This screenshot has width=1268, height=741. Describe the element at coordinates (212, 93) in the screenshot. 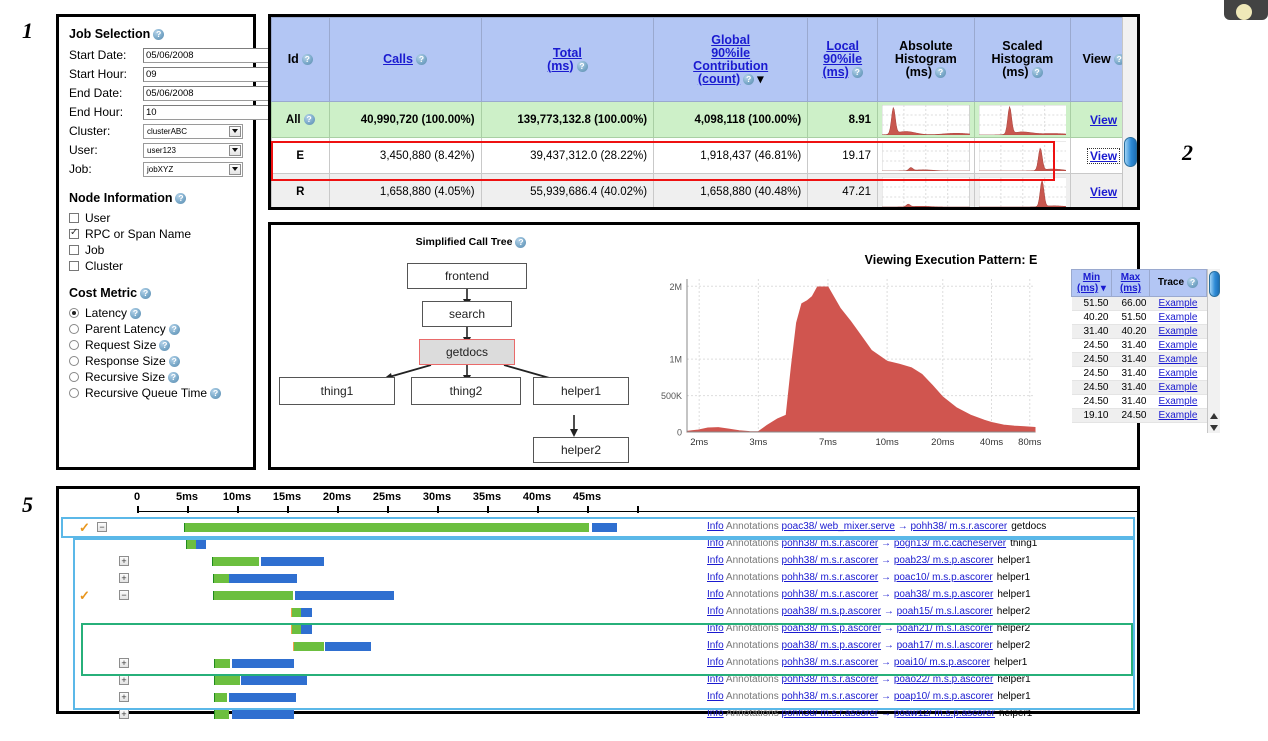

I see `input-enddate` at that location.